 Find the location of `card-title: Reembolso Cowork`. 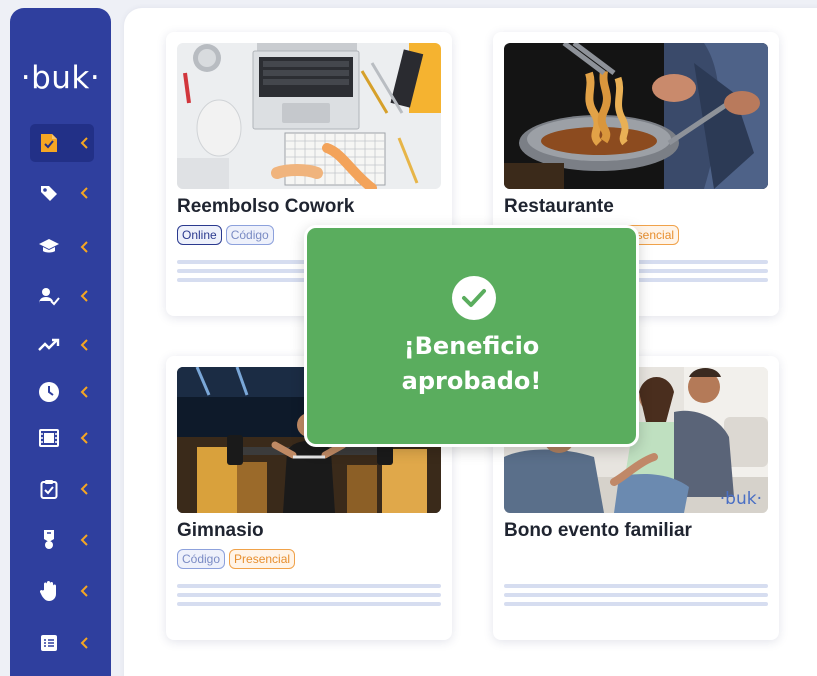

card-title: Reembolso Cowork is located at coordinates (266, 206).